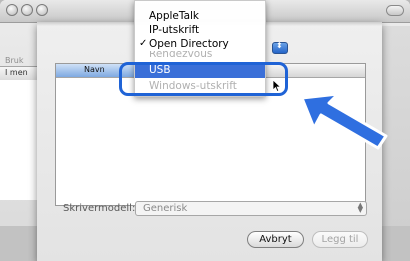 This screenshot has height=261, width=410. Describe the element at coordinates (174, 30) in the screenshot. I see `menu-item-label: IP-utskrift` at that location.